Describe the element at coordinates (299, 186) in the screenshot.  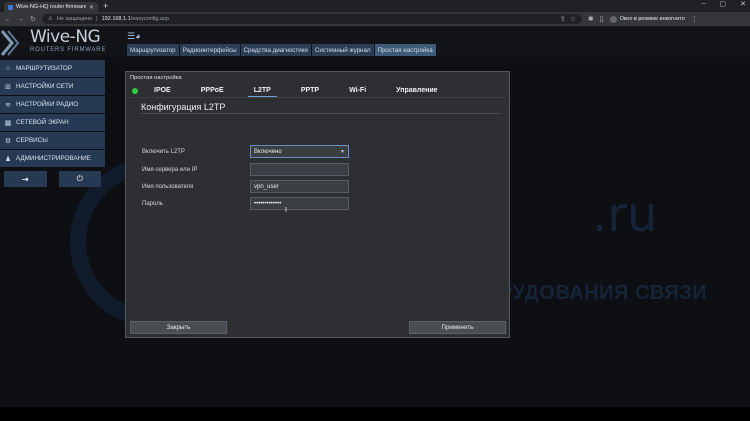
I see `username-input: vpn_user` at that location.